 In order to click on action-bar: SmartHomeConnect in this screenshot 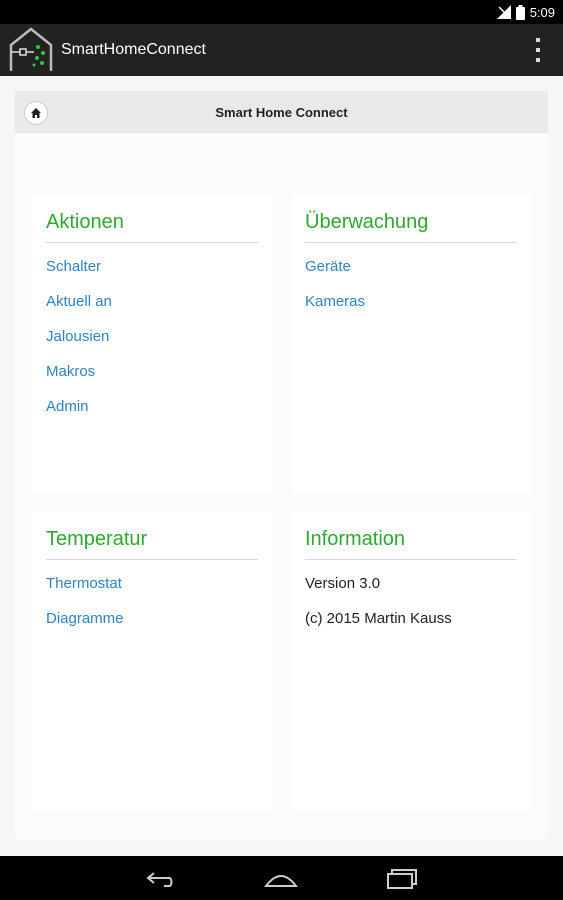, I will do `click(281, 50)`.